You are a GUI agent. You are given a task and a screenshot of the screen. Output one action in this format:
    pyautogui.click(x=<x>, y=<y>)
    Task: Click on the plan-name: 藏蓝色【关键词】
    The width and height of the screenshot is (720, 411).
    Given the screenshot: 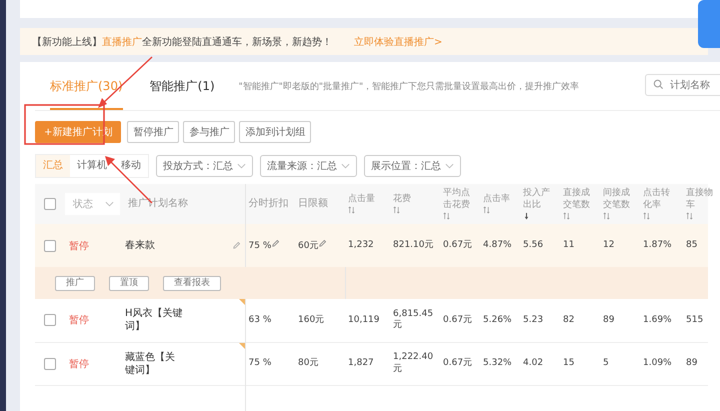 What is the action you would take?
    pyautogui.click(x=154, y=363)
    